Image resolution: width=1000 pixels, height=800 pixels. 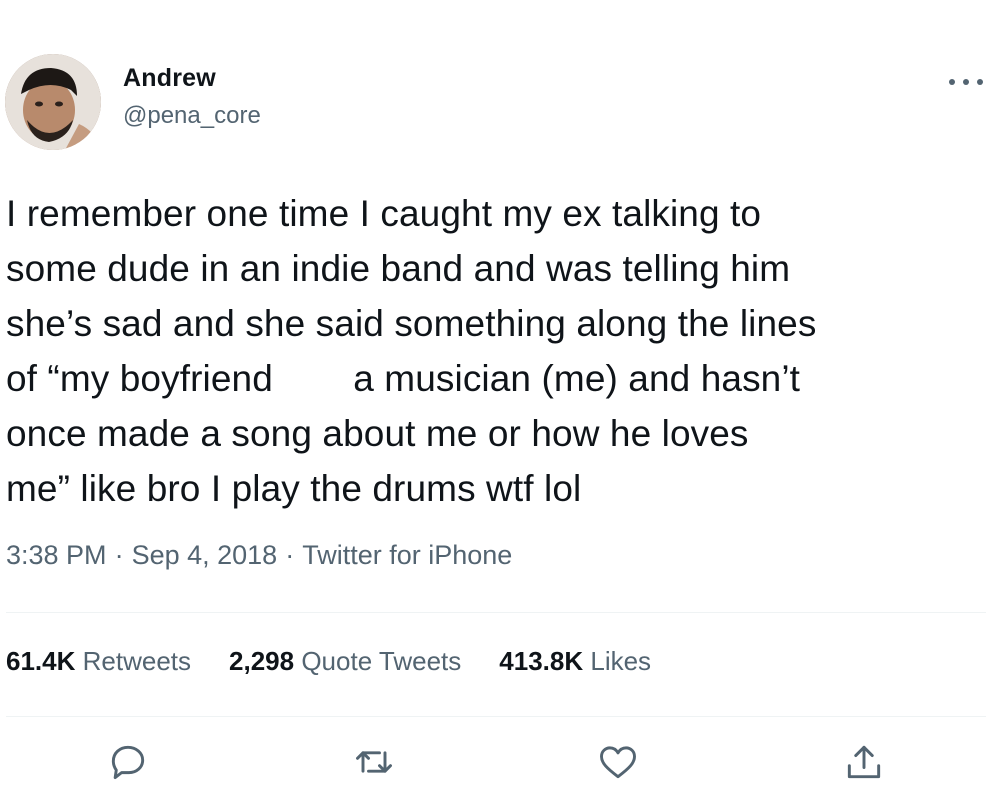 What do you see at coordinates (500, 765) in the screenshot?
I see `action-bar` at bounding box center [500, 765].